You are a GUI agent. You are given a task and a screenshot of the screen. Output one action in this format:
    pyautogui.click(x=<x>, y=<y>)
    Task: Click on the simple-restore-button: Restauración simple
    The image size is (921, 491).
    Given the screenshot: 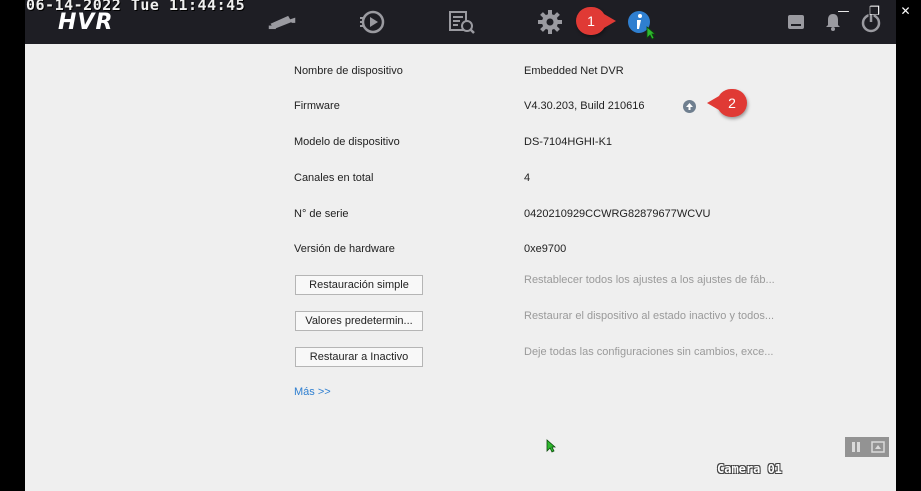 What is the action you would take?
    pyautogui.click(x=359, y=285)
    